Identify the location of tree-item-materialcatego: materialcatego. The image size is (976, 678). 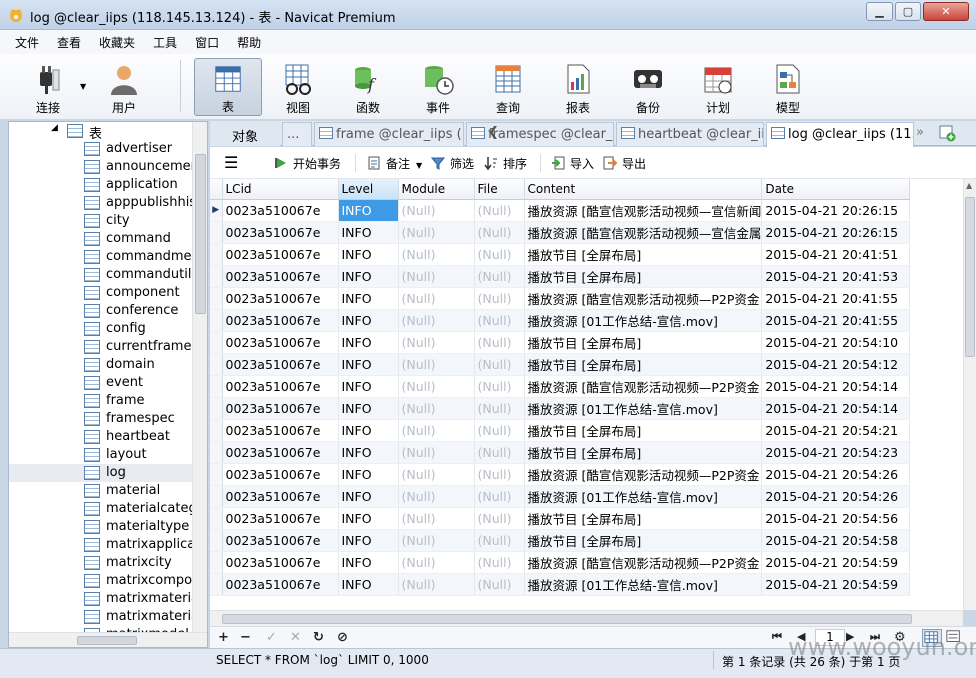
(101, 509).